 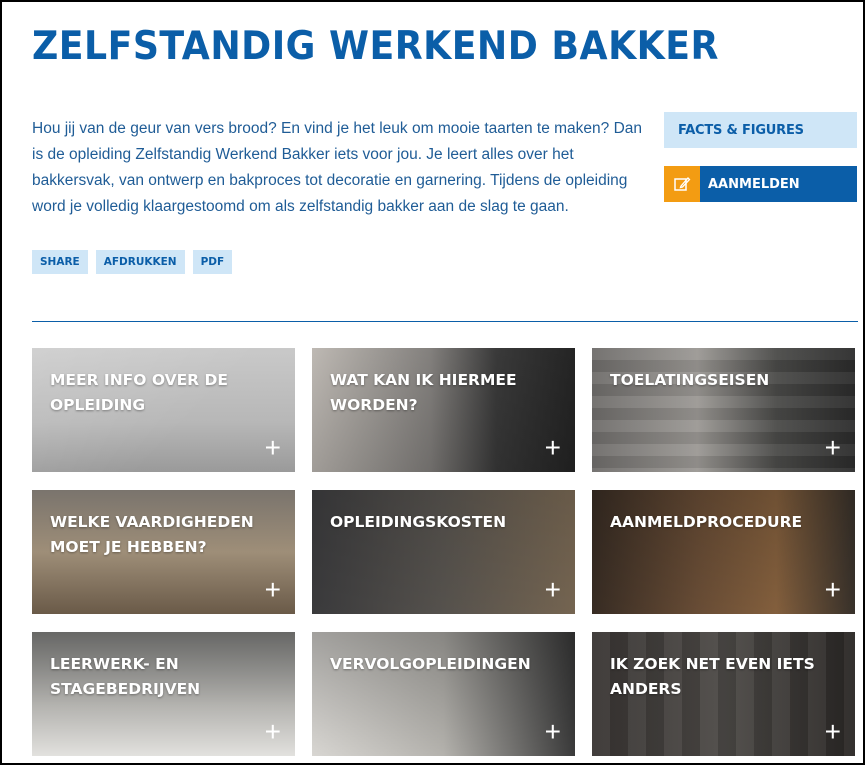 What do you see at coordinates (712, 676) in the screenshot?
I see `tile-label: IK ZOEK NET EVEN IETS ANDERS` at bounding box center [712, 676].